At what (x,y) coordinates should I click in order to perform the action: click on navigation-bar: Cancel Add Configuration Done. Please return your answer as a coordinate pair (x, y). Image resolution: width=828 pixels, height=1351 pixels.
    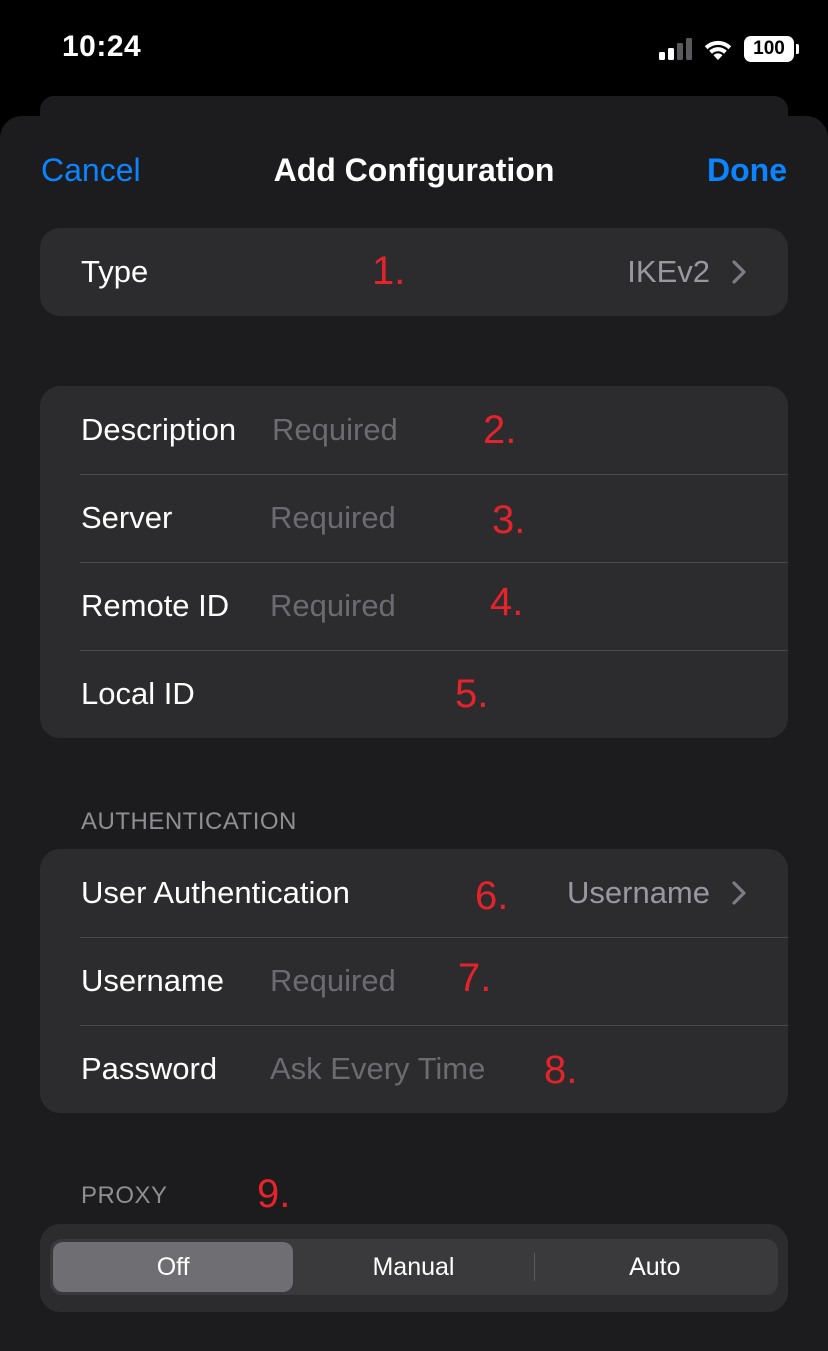
    Looking at the image, I should click on (414, 172).